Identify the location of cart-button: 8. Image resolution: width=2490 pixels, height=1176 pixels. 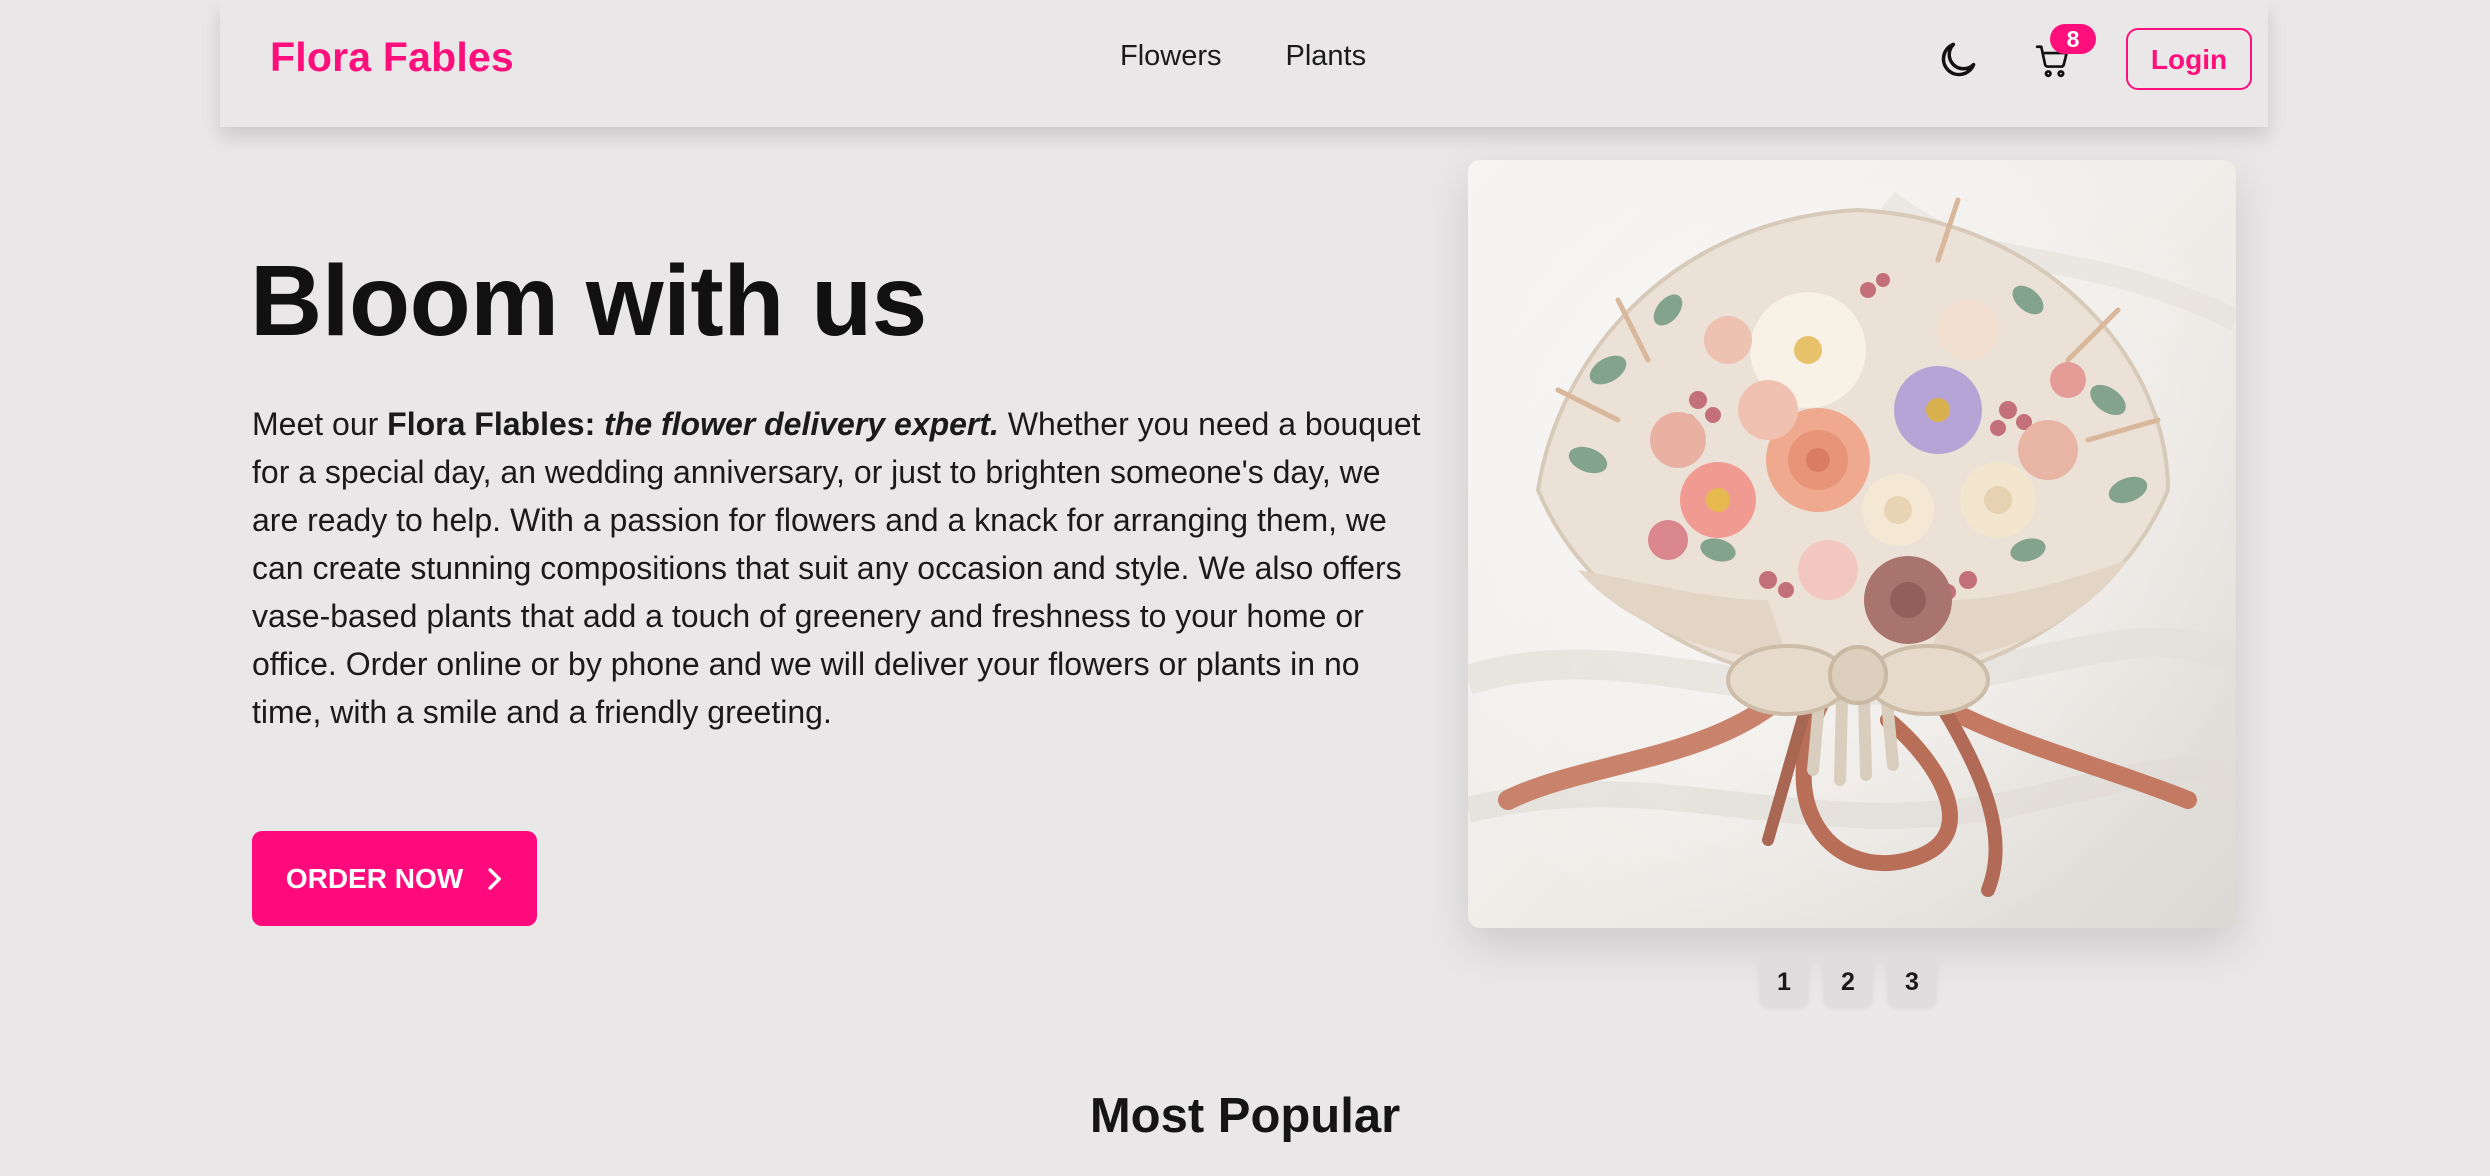
(2062, 56).